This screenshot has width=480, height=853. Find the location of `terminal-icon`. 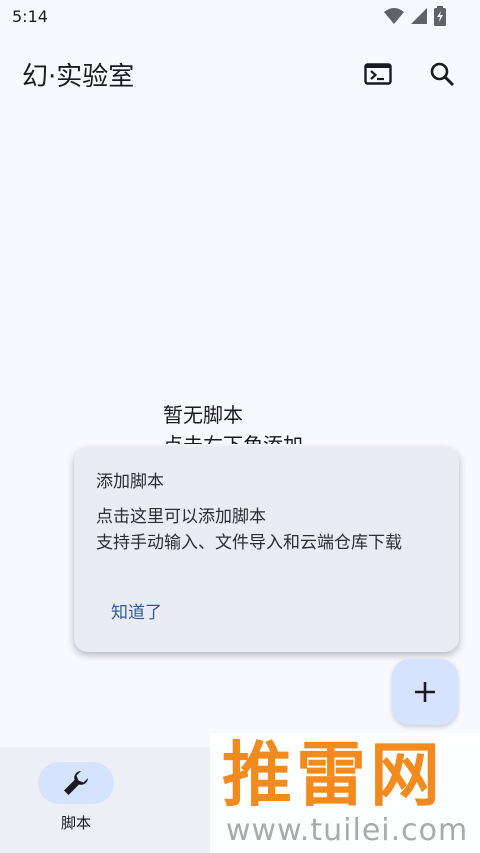

terminal-icon is located at coordinates (378, 74).